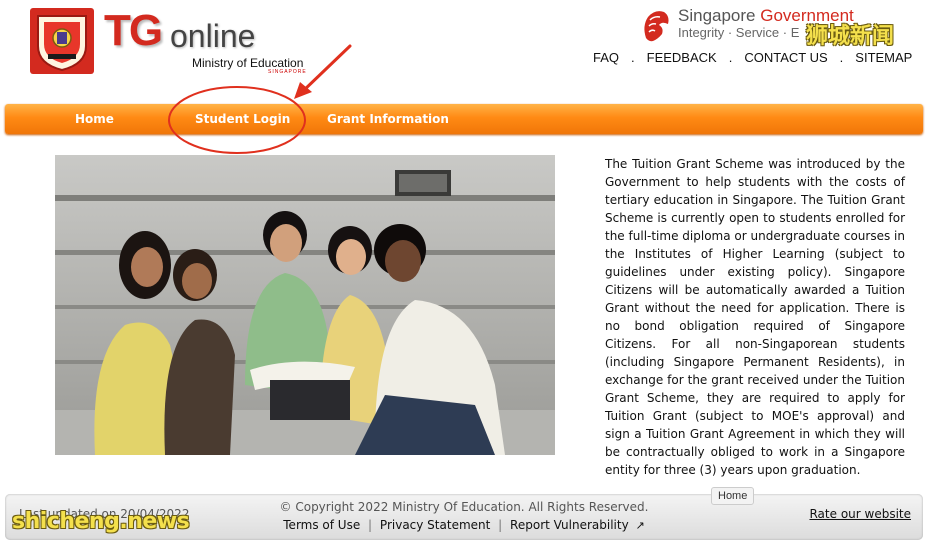 This screenshot has height=544, width=926. Describe the element at coordinates (850, 36) in the screenshot. I see `watermark-cn: 狮城新闻` at that location.